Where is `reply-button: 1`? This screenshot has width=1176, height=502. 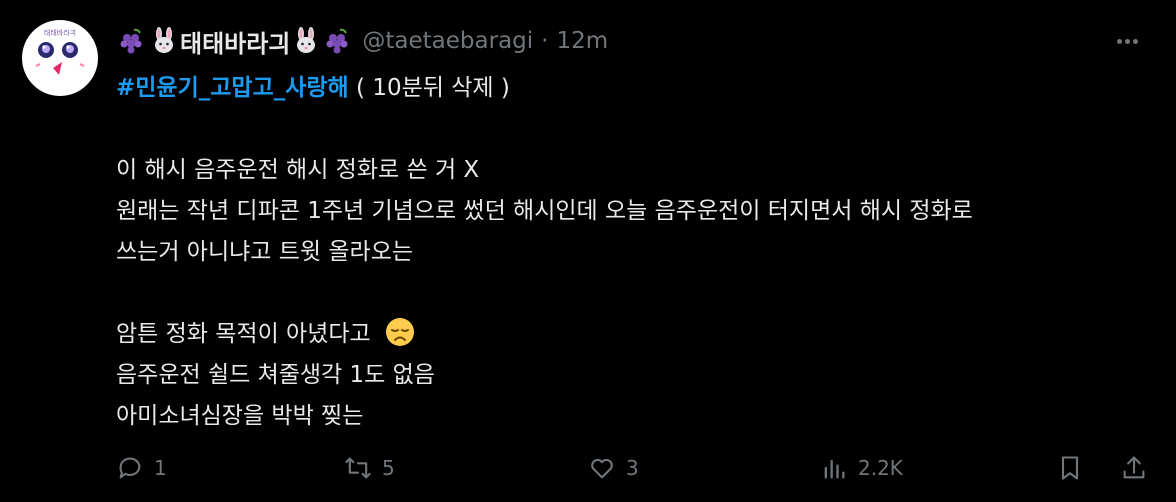 reply-button: 1 is located at coordinates (141, 468).